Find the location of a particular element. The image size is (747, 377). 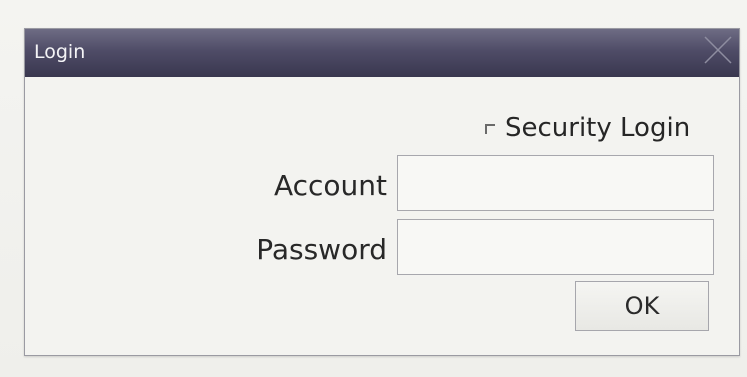

title-bar: Login is located at coordinates (382, 53).